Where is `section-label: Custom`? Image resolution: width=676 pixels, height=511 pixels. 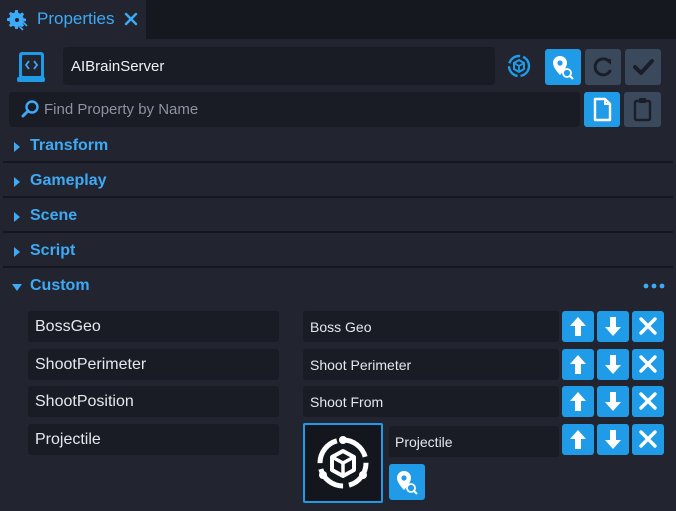
section-label: Custom is located at coordinates (60, 285).